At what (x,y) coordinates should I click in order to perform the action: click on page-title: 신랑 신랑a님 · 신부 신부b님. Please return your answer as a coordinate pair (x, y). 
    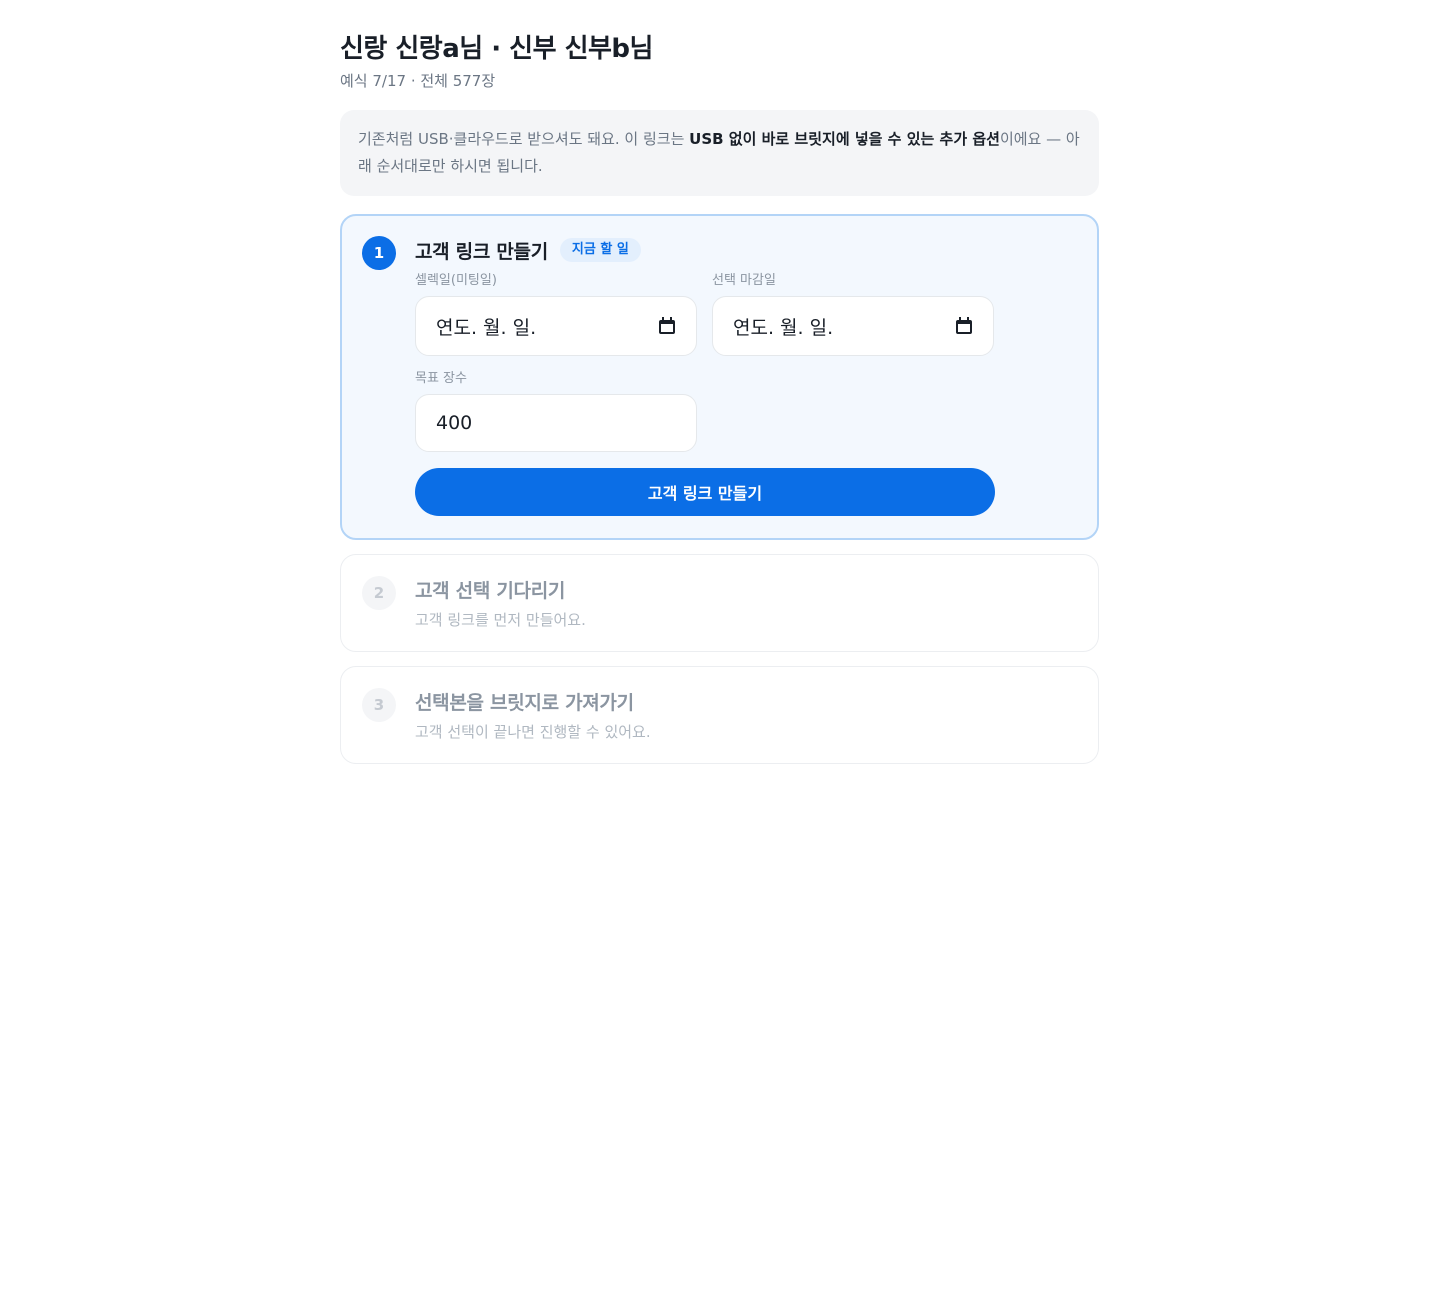
    Looking at the image, I should click on (496, 49).